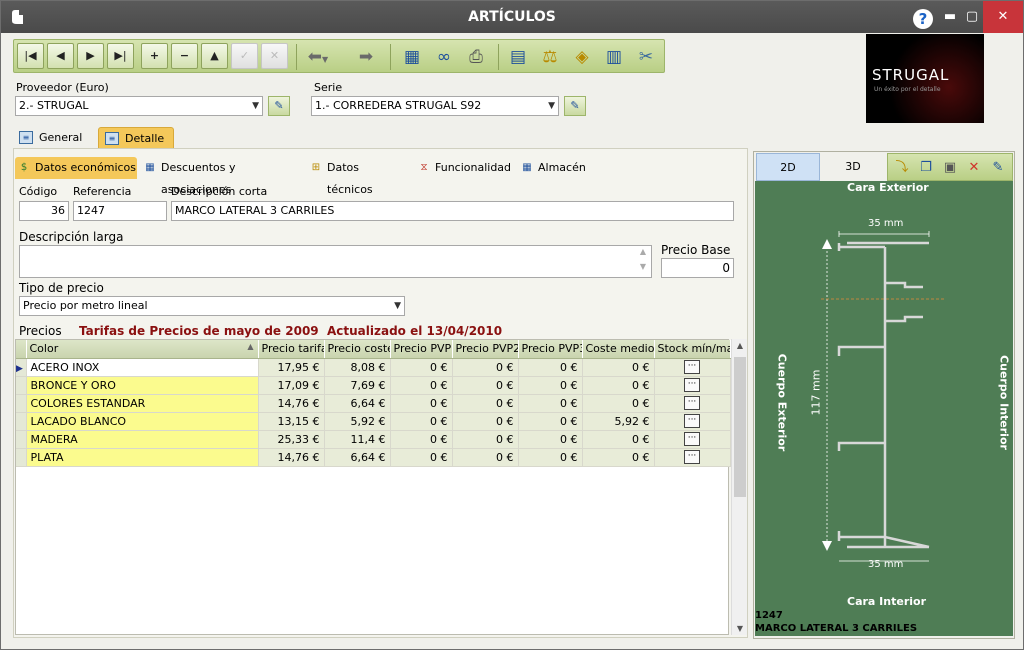  I want to click on next-record-button: ▶, so click(90, 56).